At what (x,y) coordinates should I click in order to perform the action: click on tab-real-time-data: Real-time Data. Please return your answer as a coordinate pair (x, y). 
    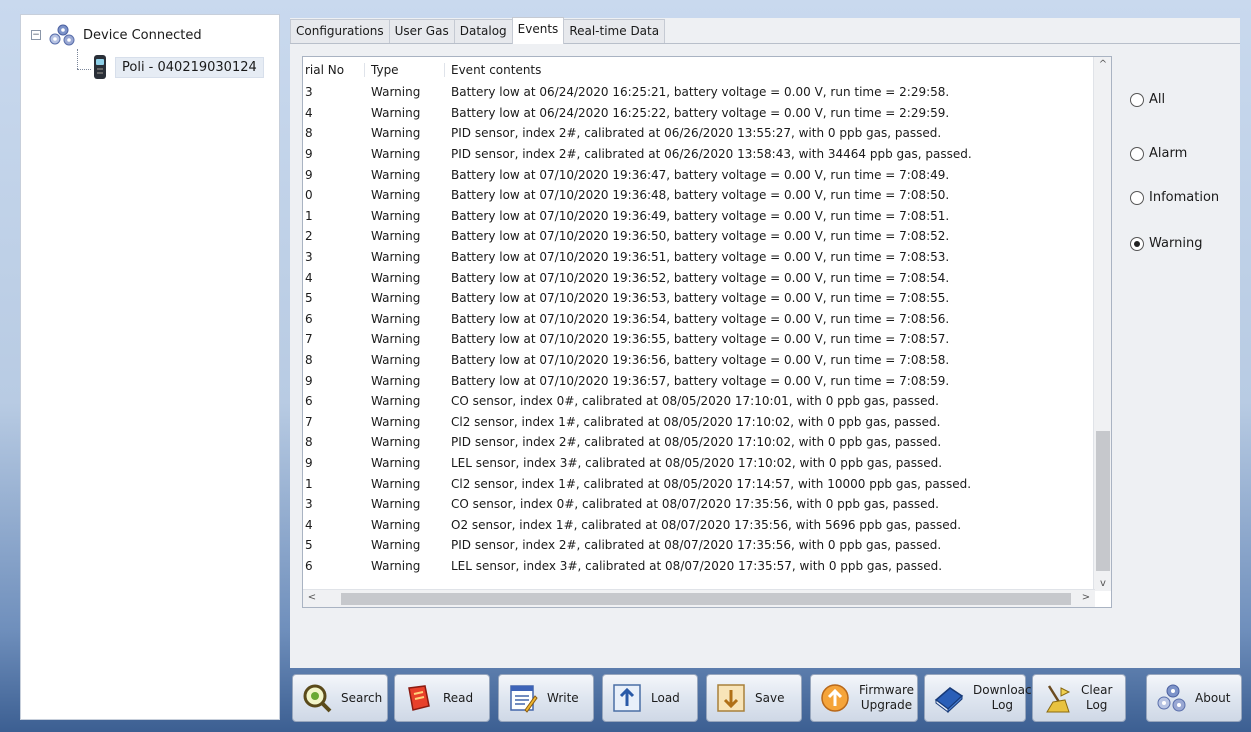
    Looking at the image, I should click on (614, 31).